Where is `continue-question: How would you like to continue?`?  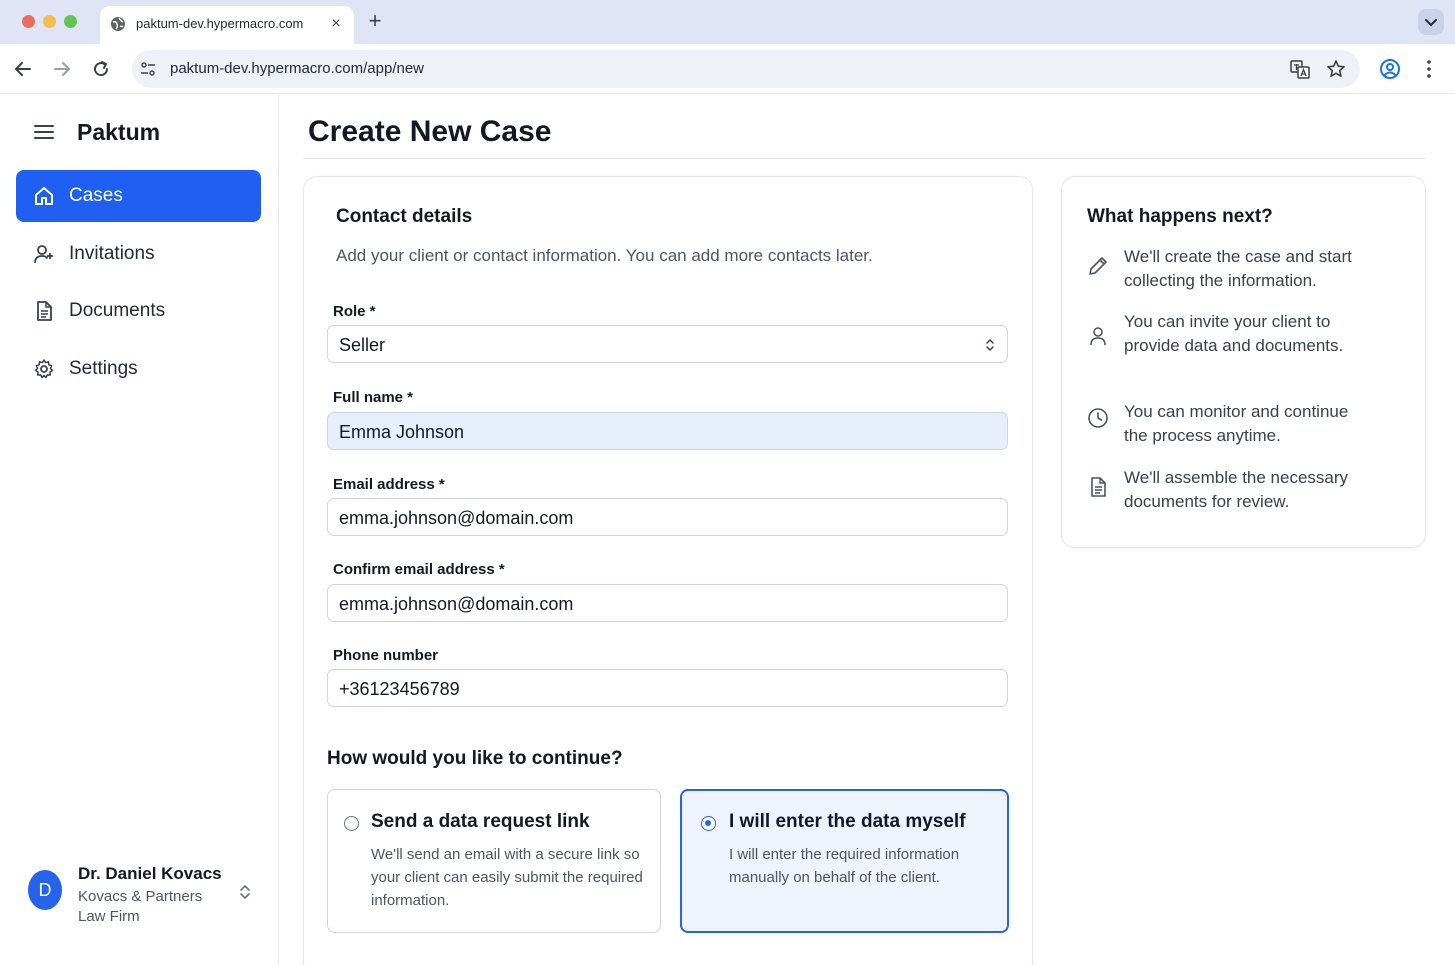
continue-question: How would you like to continue? is located at coordinates (475, 758).